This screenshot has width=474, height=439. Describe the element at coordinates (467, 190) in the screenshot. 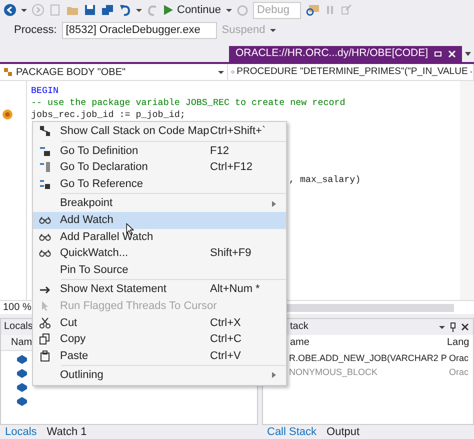

I see `vertical-scrollbar` at that location.